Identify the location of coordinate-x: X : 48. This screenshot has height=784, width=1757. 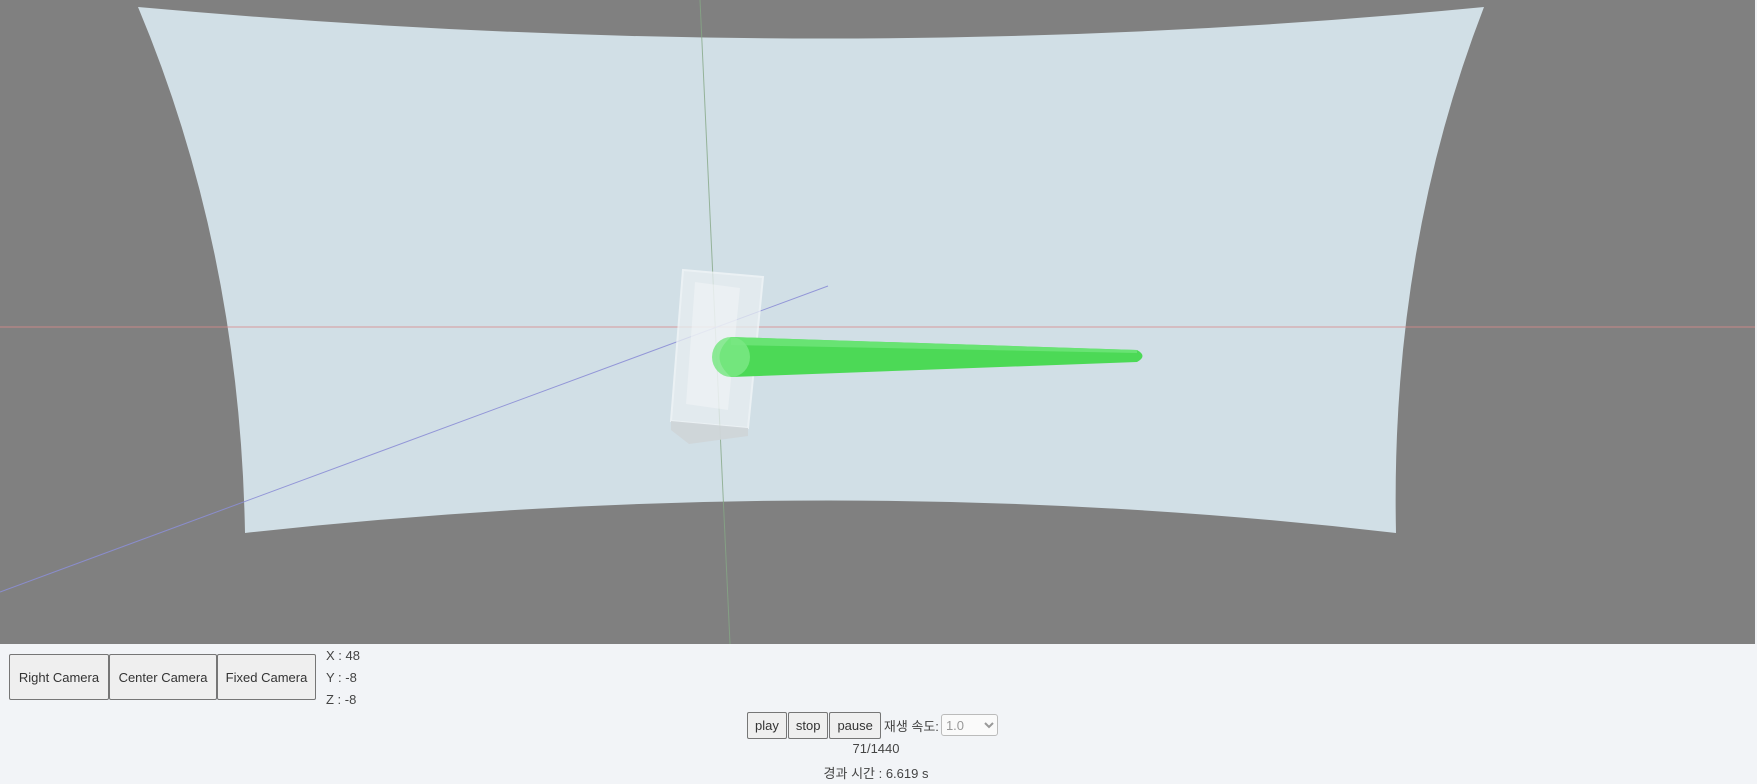
(343, 655).